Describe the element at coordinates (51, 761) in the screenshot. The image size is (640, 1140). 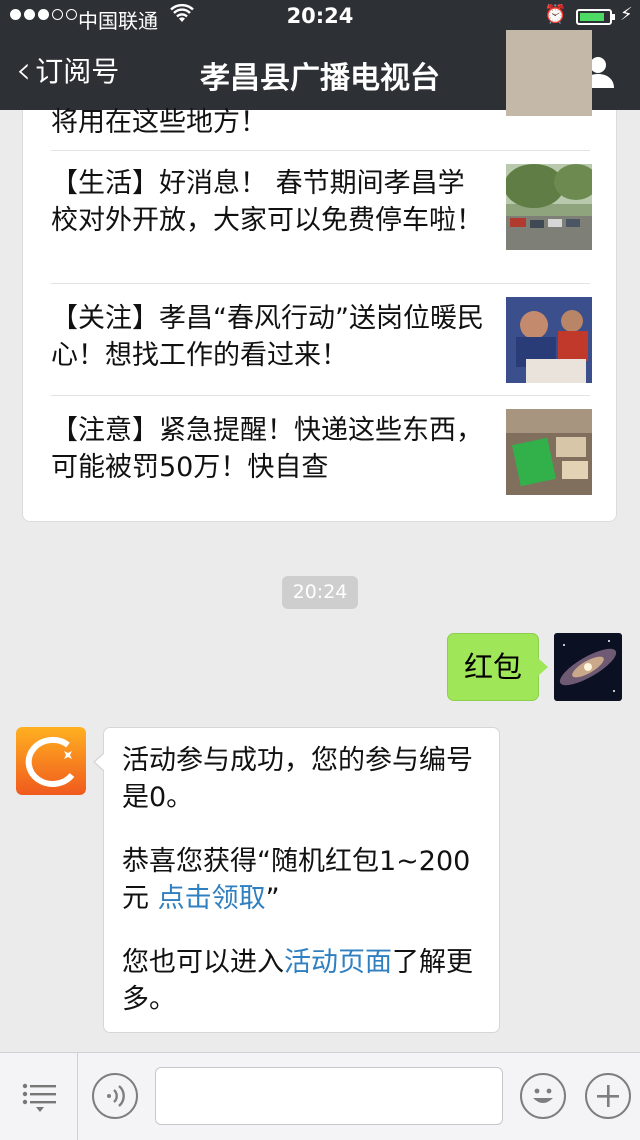
I see `official-account-avatar` at that location.